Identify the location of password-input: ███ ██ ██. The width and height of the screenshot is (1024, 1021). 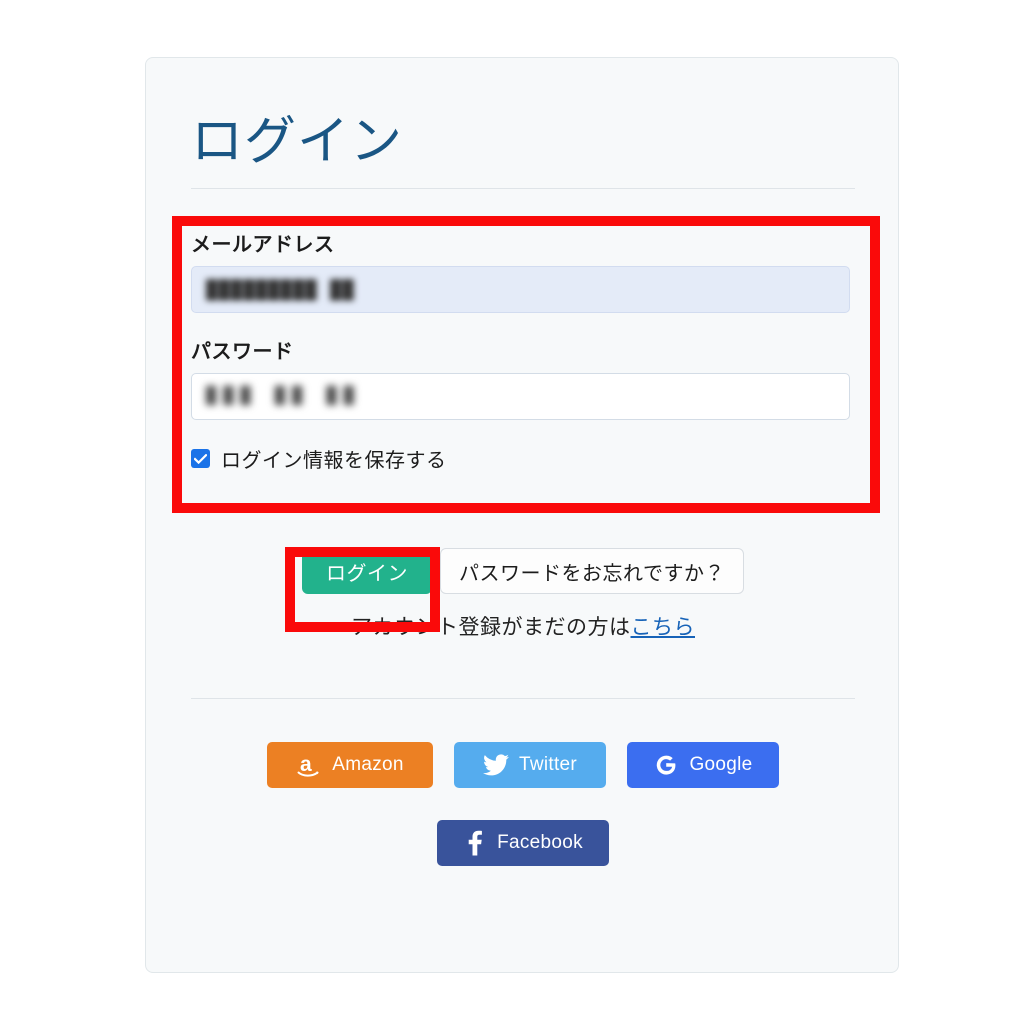
(520, 396).